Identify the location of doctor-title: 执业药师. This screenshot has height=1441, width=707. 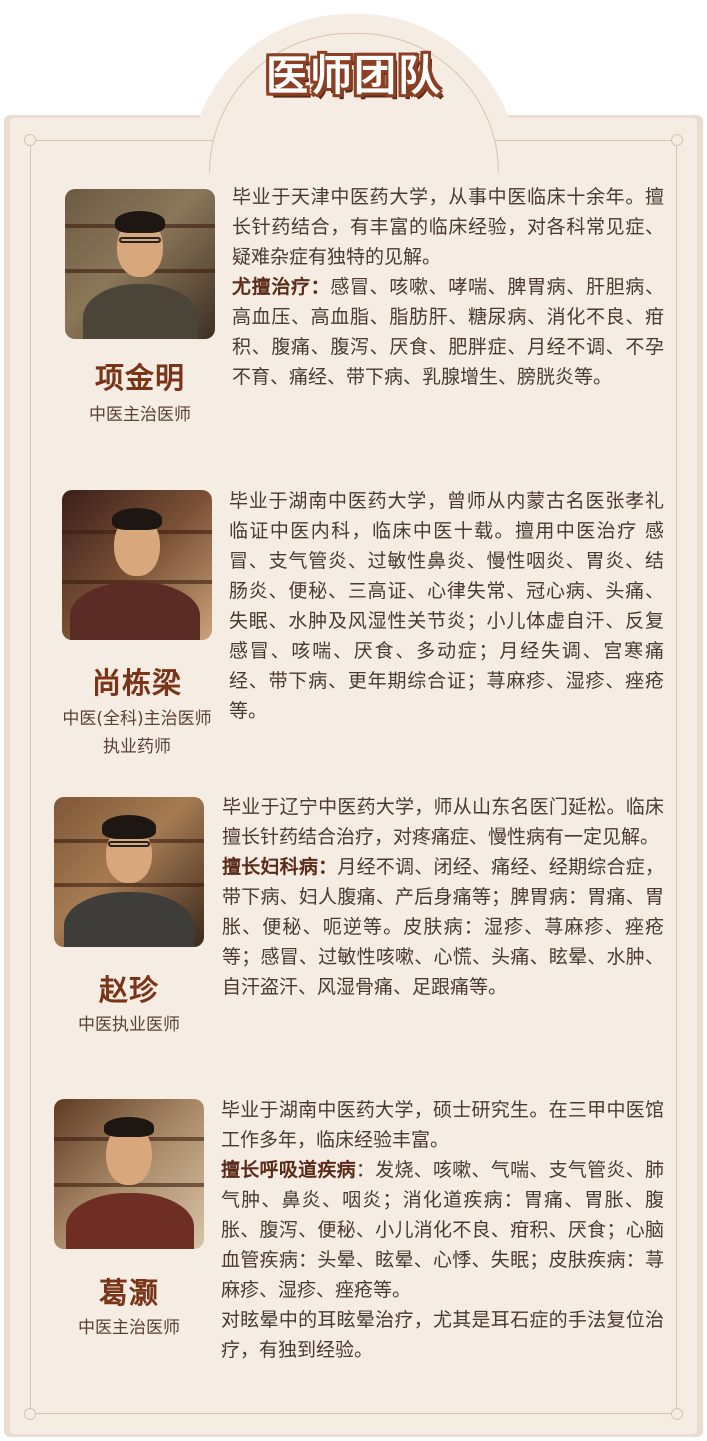
(137, 747).